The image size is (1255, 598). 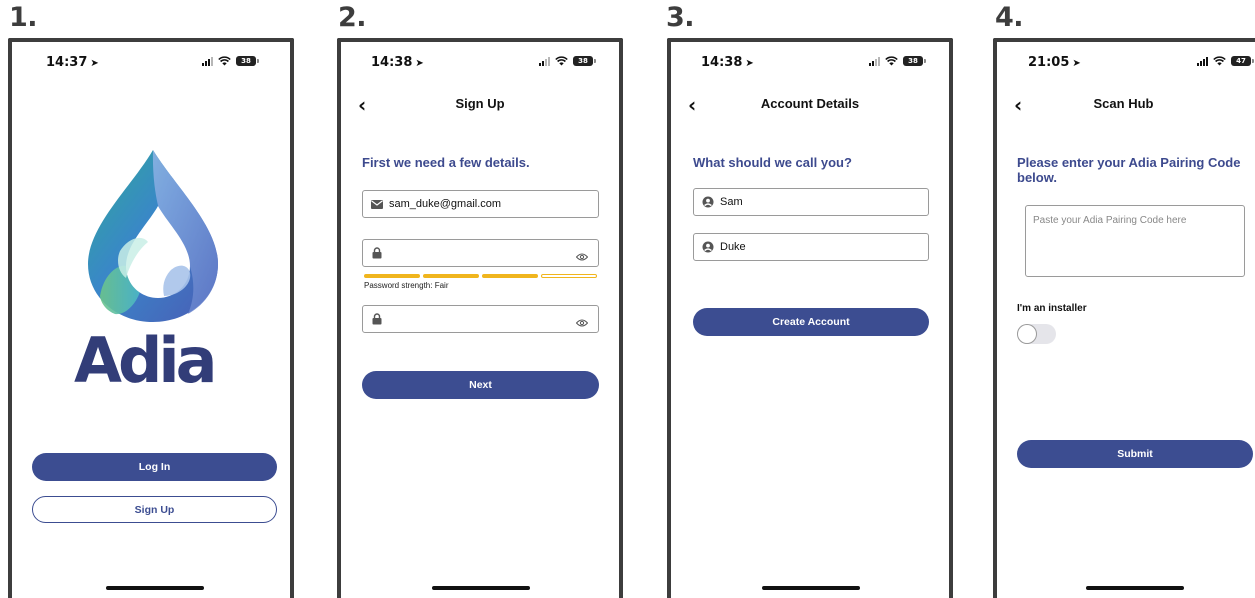 What do you see at coordinates (154, 509) in the screenshot?
I see `signup-button: Sign Up` at bounding box center [154, 509].